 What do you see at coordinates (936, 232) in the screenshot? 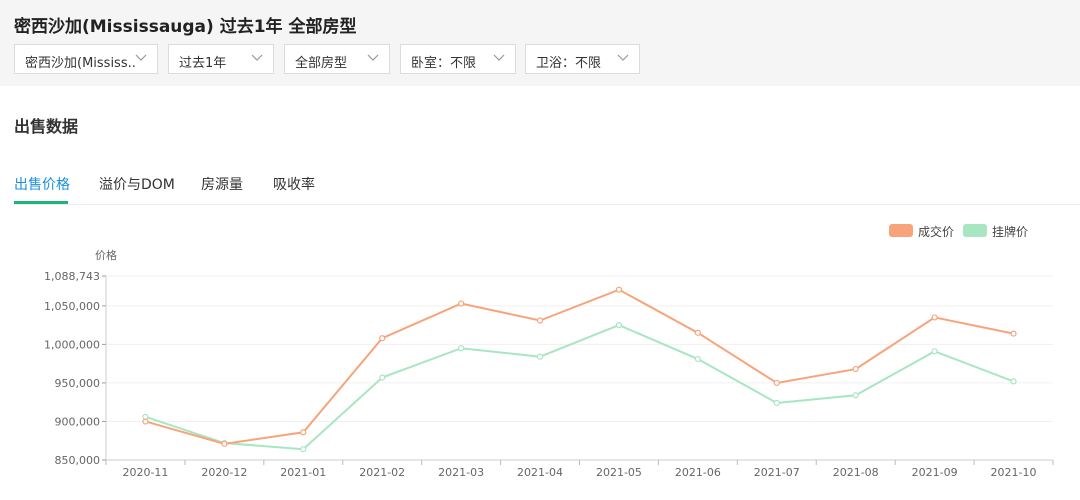
I see `legend-label-sold: 成交价` at bounding box center [936, 232].